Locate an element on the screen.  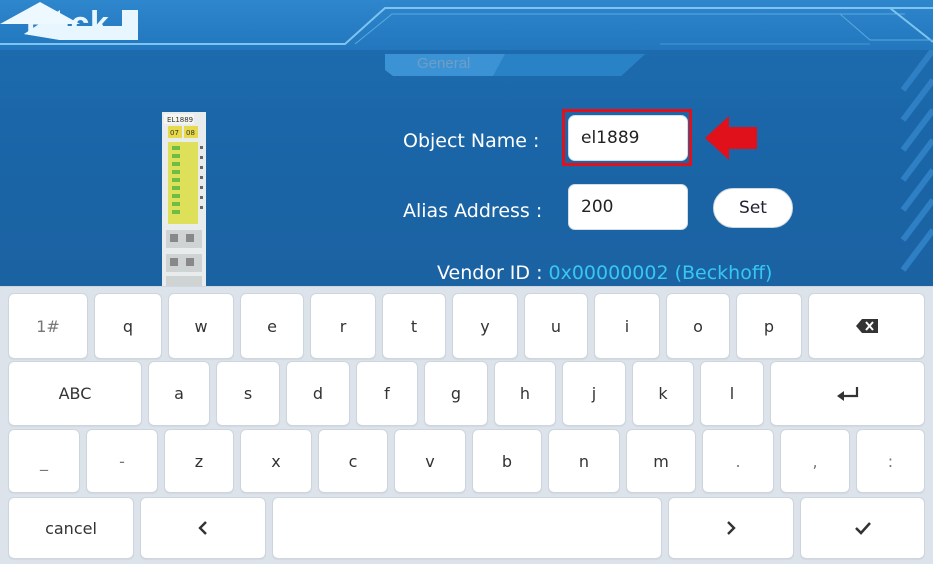
chevron-right-icon is located at coordinates (731, 528).